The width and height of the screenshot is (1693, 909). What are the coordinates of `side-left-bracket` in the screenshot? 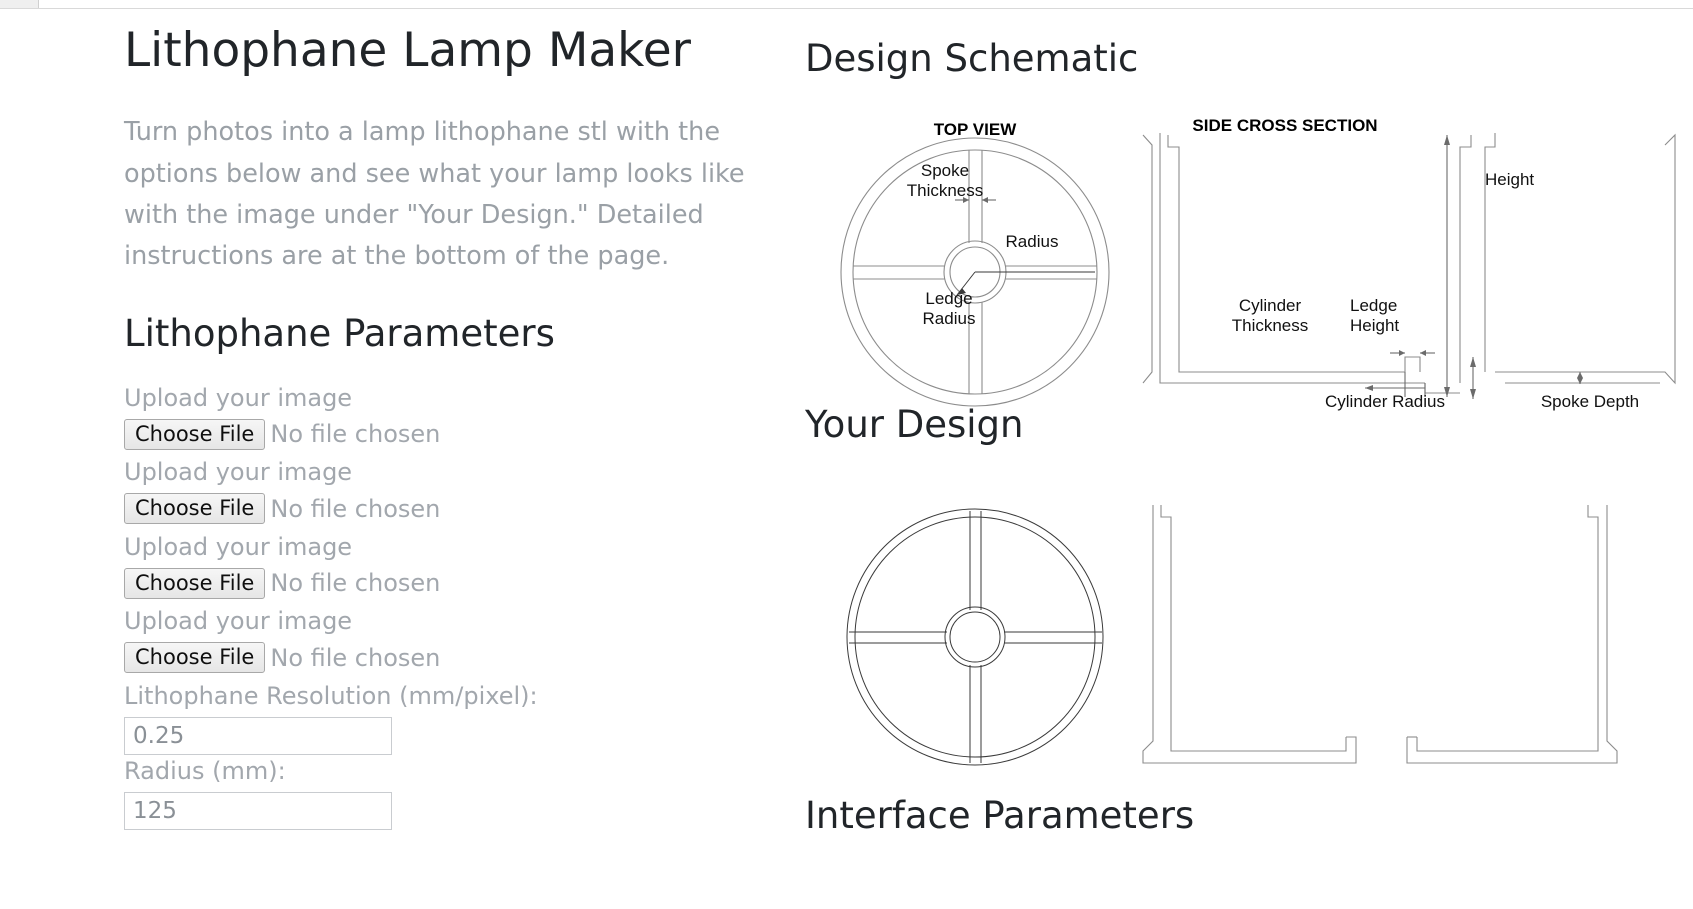 It's located at (1147, 259).